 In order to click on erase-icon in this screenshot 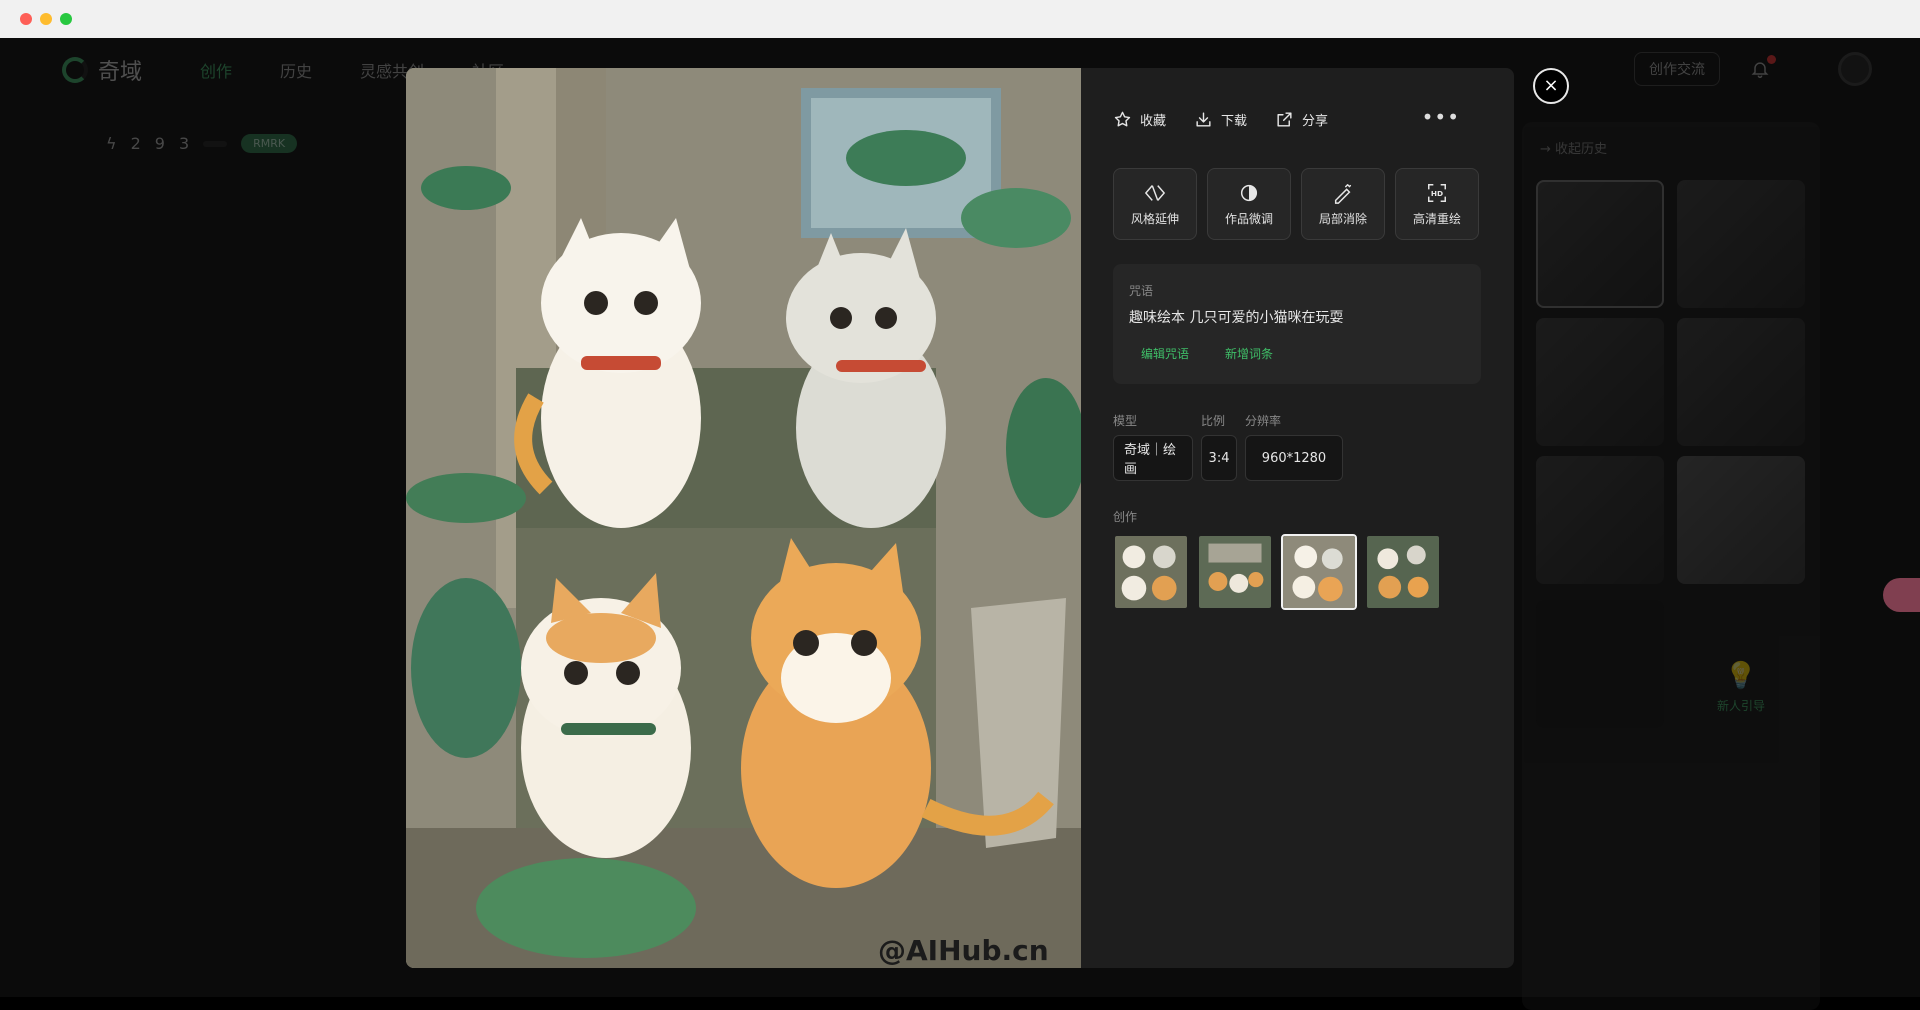, I will do `click(1343, 193)`.